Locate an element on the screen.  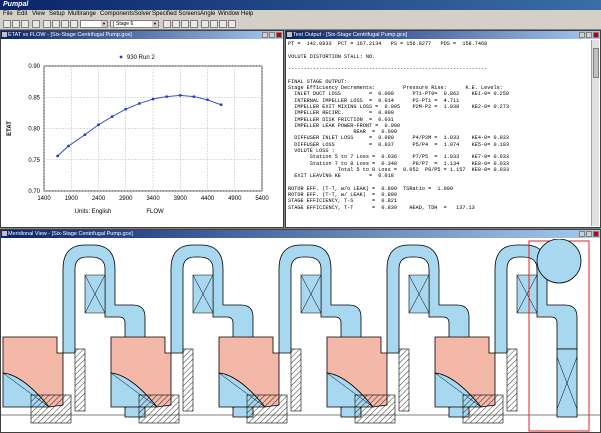
menu-multirange: Multirange is located at coordinates (82, 14).